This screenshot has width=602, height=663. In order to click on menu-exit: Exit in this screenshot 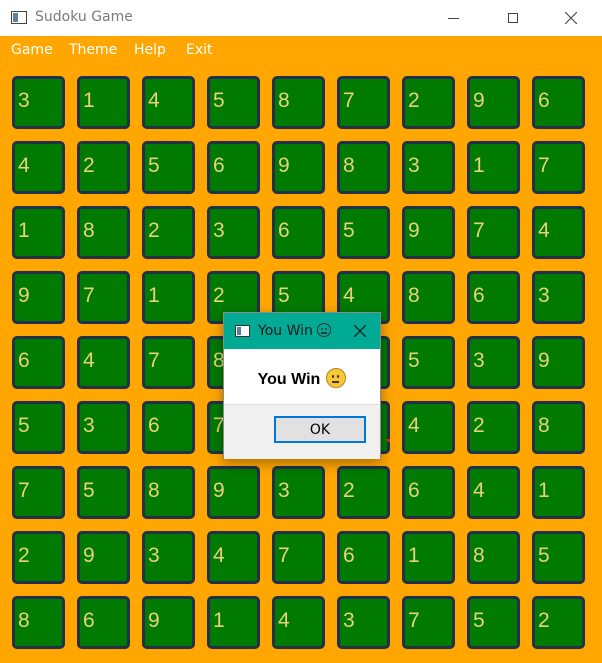, I will do `click(199, 50)`.